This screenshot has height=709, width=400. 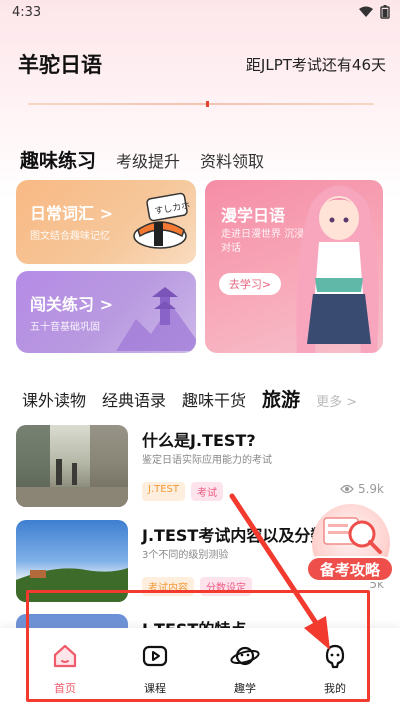 What do you see at coordinates (155, 656) in the screenshot?
I see `play-icon` at bounding box center [155, 656].